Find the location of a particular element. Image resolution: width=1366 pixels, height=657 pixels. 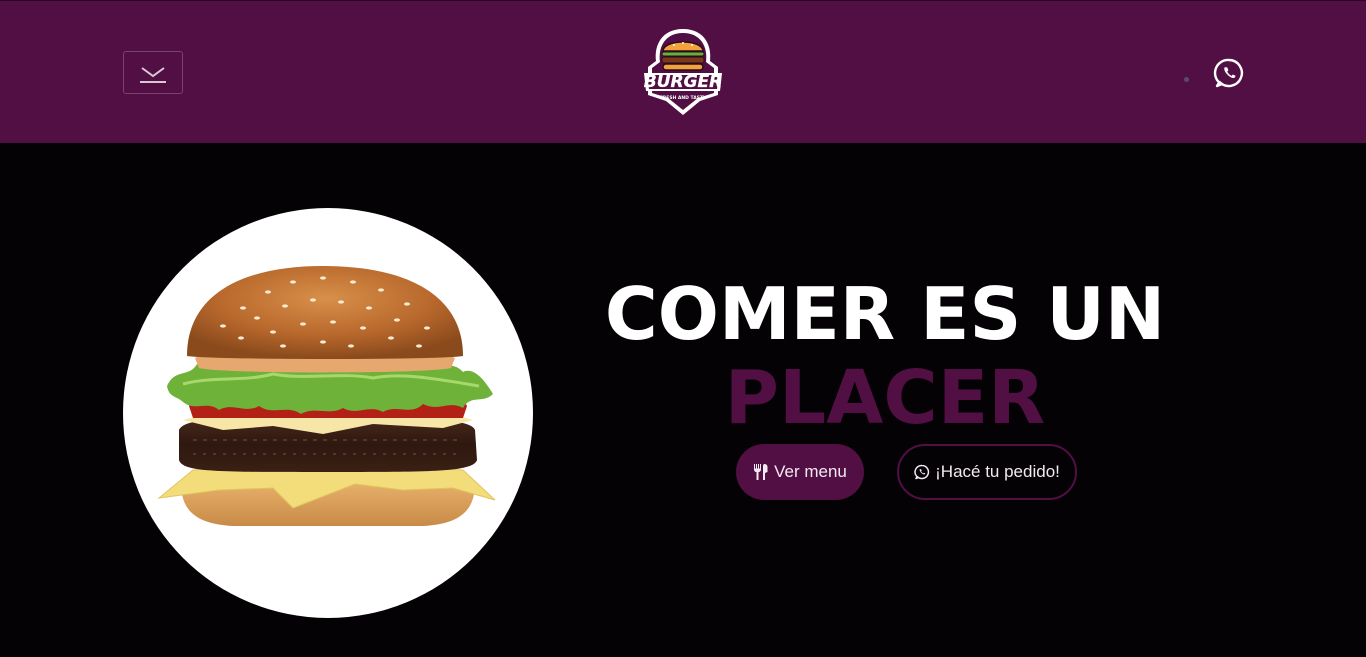

hero-title: COMER ES UN PLACER is located at coordinates (885, 356).